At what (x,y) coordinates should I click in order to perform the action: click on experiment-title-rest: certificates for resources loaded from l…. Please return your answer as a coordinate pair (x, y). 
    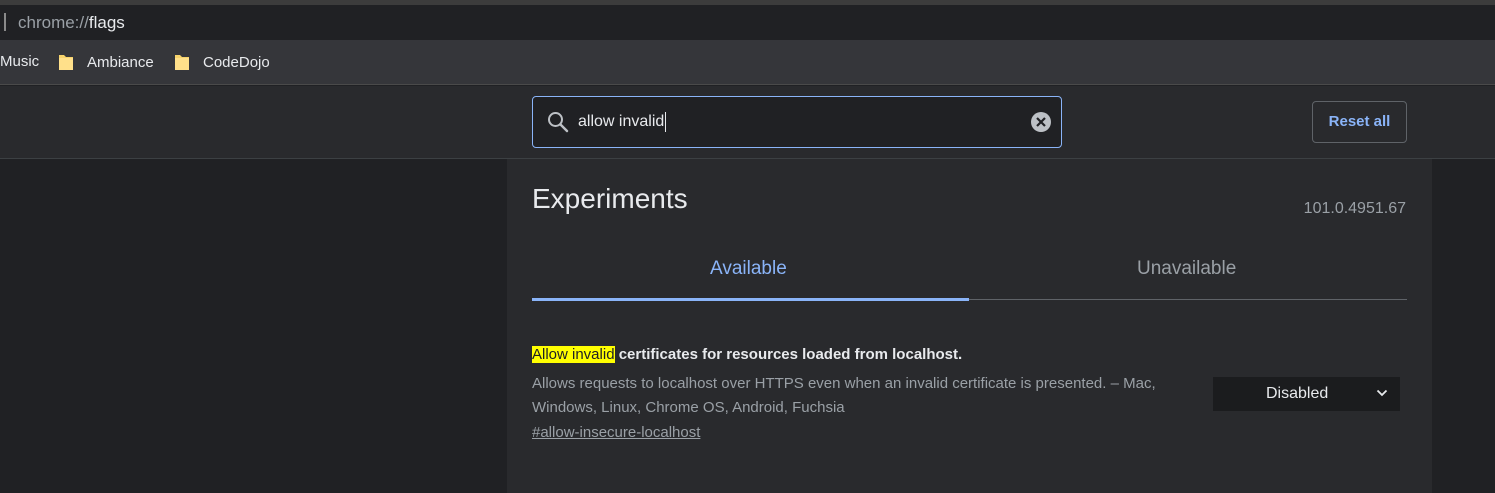
    Looking at the image, I should click on (788, 354).